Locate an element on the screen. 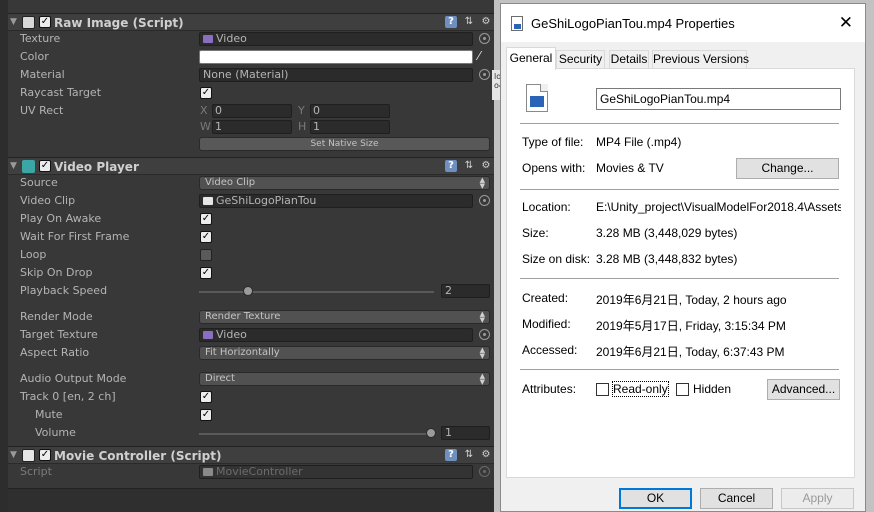 This screenshot has height=512, width=874. track-checkbox: ✓ is located at coordinates (206, 397).